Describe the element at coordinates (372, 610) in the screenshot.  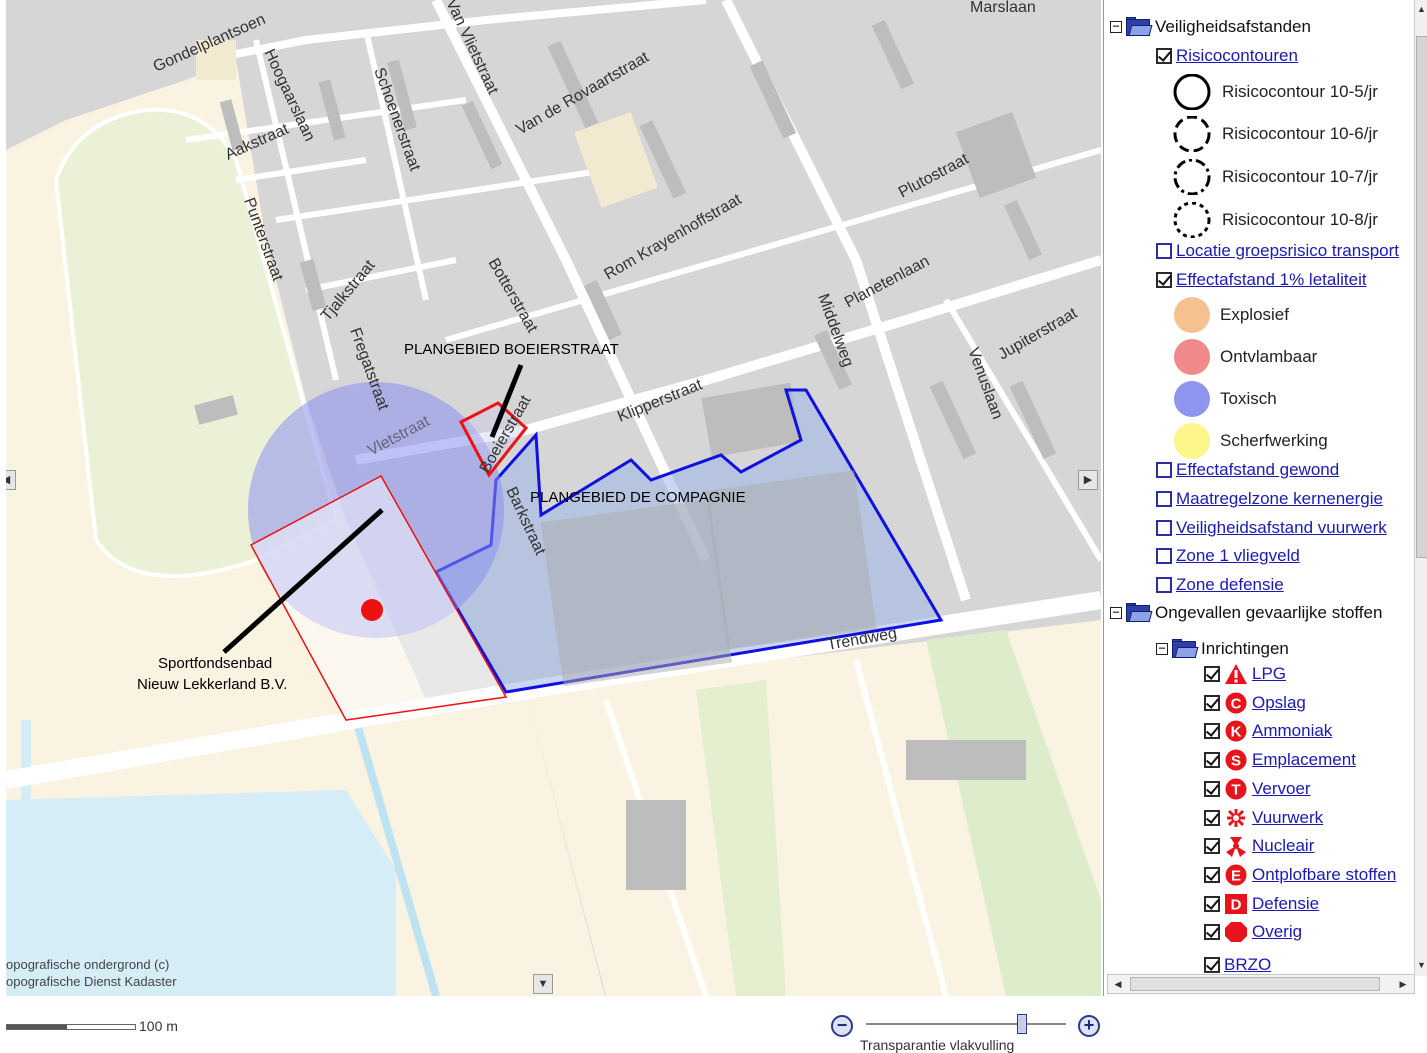
I see `overig-location-marker` at that location.